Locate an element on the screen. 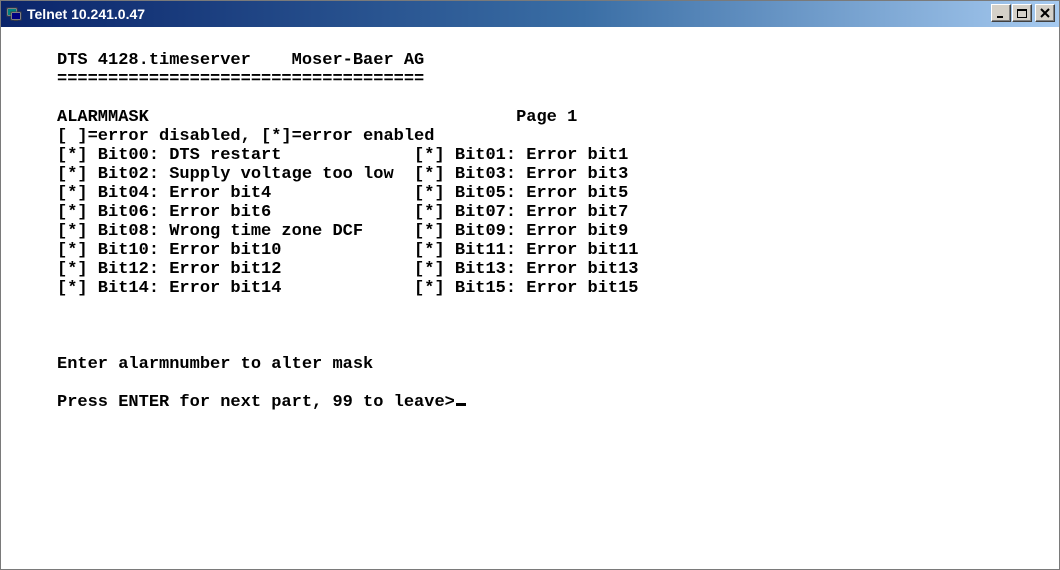 This screenshot has width=1060, height=570. text-cursor is located at coordinates (460, 404).